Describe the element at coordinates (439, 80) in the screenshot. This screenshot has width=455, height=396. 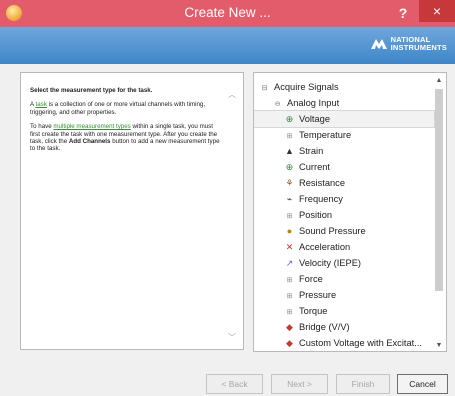
I see `scroll-up-arrow-icon: ▲` at that location.